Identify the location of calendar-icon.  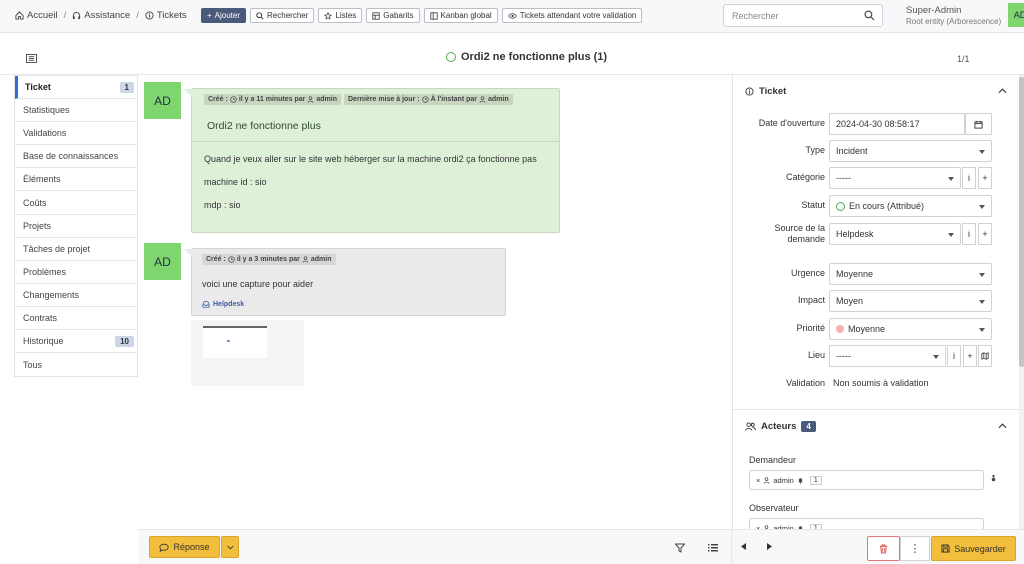
(978, 124).